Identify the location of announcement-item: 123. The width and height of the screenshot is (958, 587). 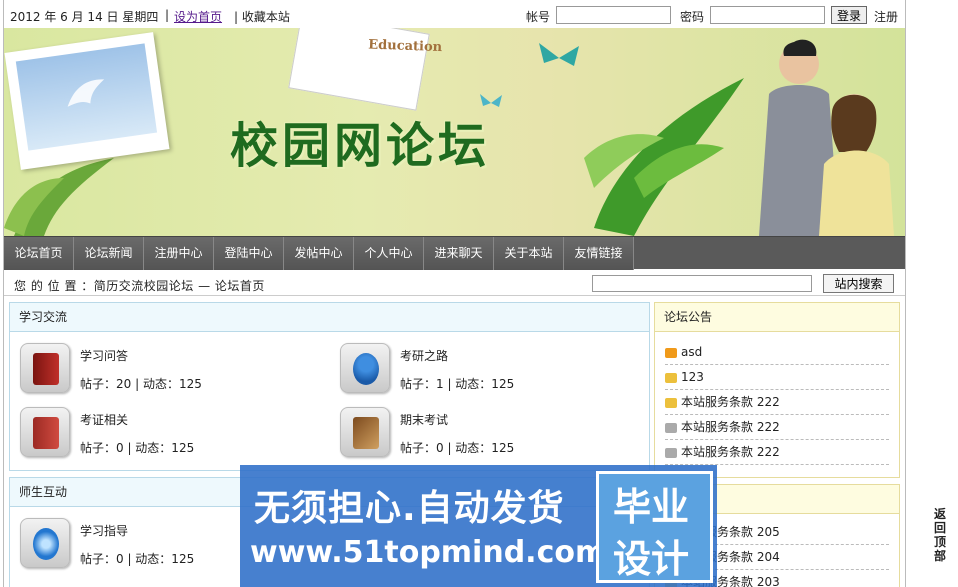
(777, 377).